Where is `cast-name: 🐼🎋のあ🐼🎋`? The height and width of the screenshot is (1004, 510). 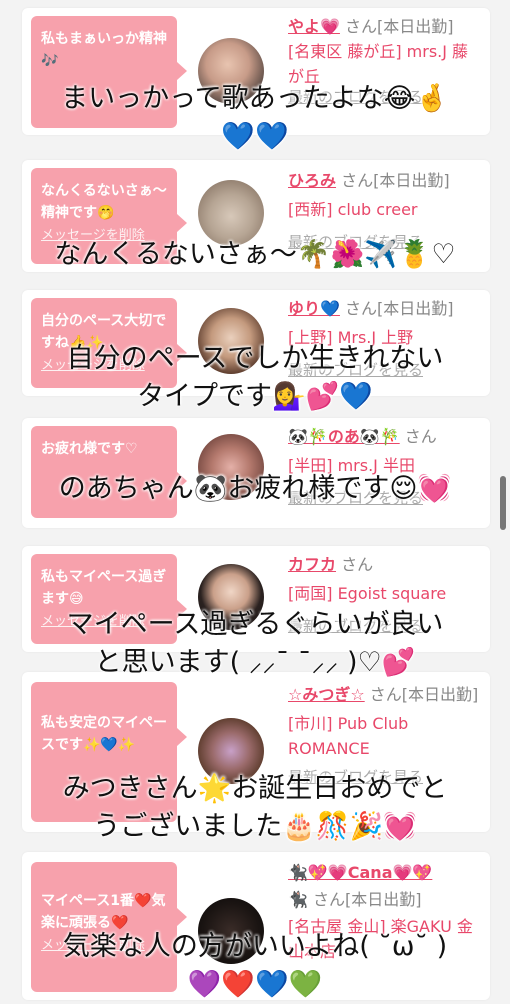 cast-name: 🐼🎋のあ🐼🎋 is located at coordinates (344, 436).